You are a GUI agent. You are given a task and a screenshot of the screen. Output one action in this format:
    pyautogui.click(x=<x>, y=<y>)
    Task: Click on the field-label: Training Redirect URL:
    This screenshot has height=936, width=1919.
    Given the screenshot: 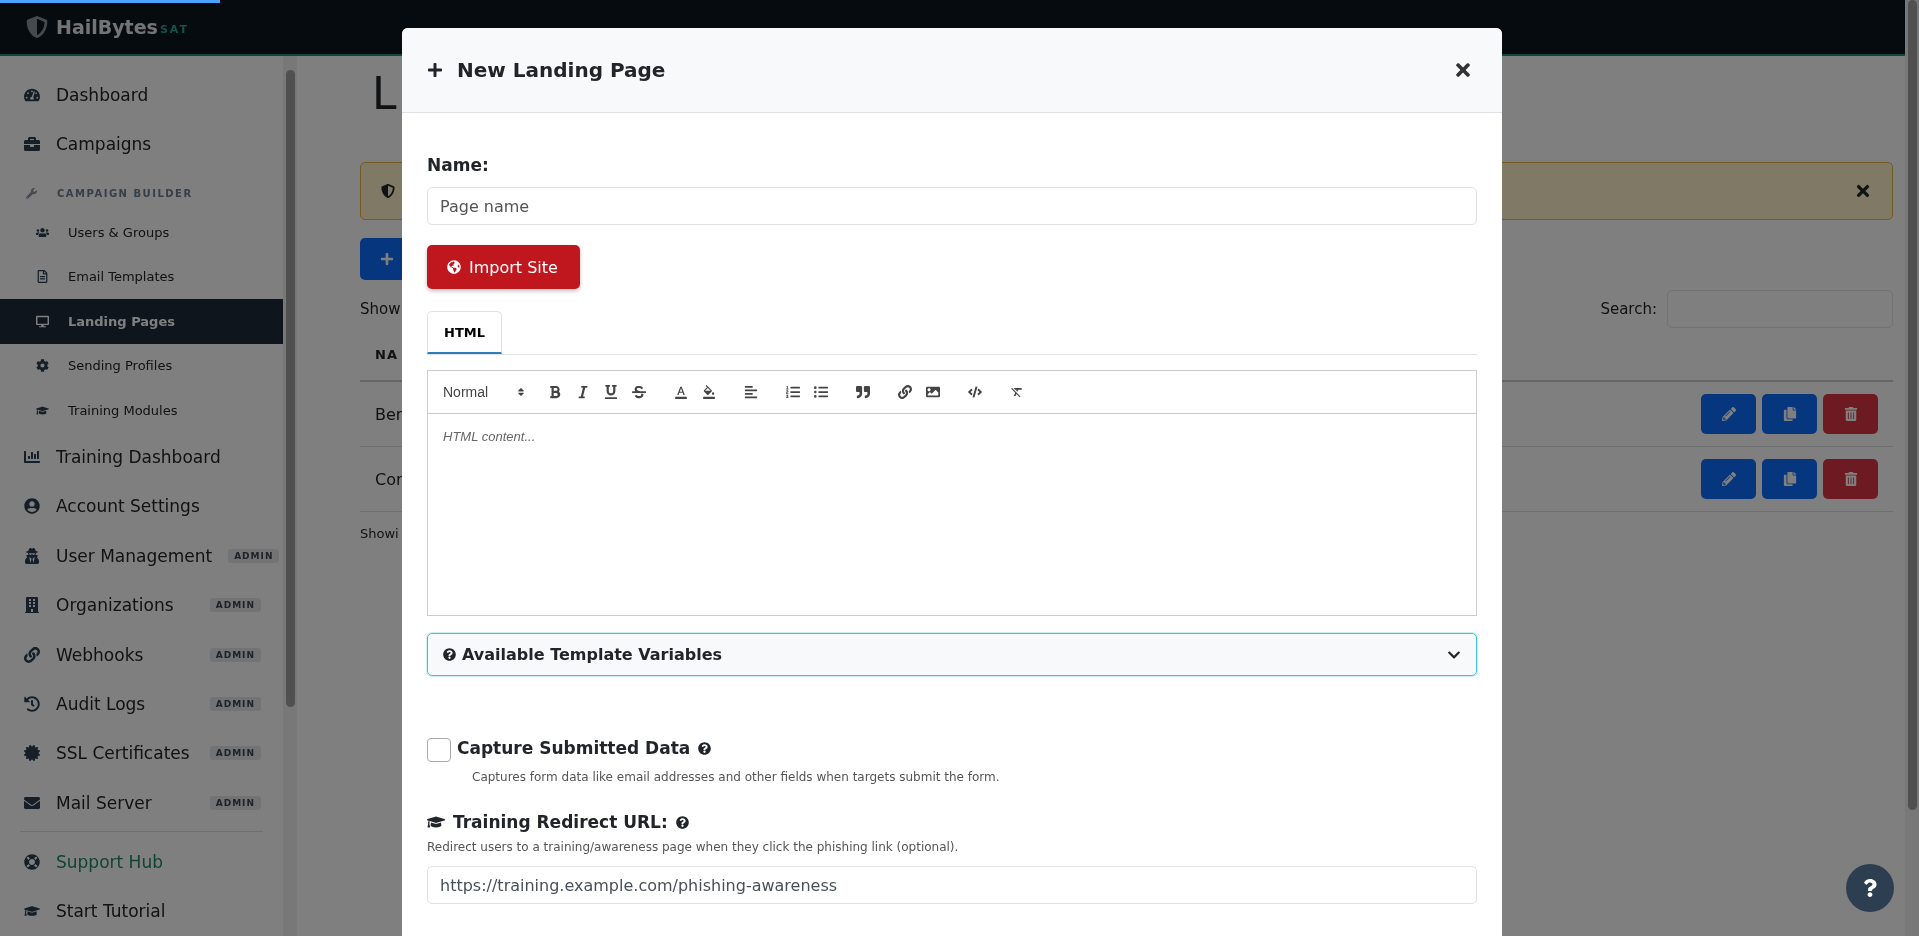 What is the action you would take?
    pyautogui.click(x=560, y=822)
    